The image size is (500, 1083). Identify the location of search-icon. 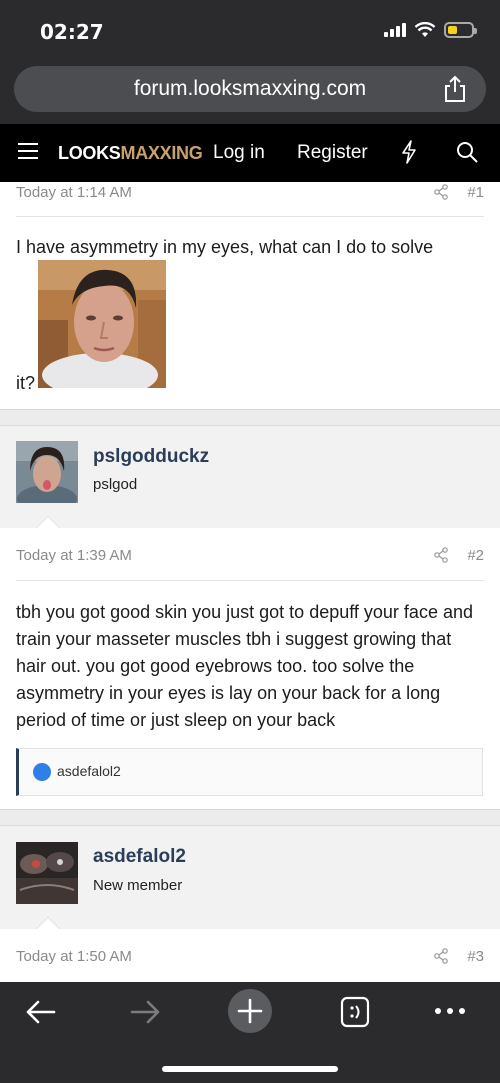
(467, 152).